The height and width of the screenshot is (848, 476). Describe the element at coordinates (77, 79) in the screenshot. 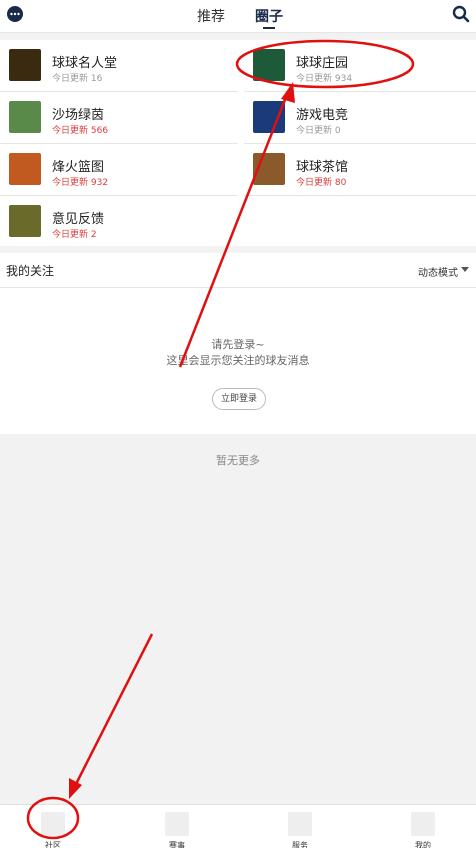

I see `circle-update-count: 今日更新 16` at that location.